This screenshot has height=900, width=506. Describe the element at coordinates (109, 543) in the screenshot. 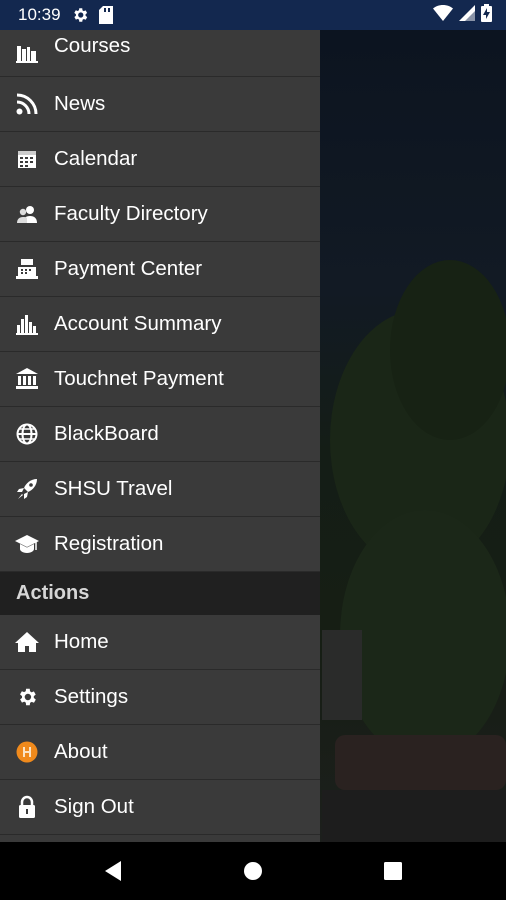

I see `menu-item-label: Registration` at that location.